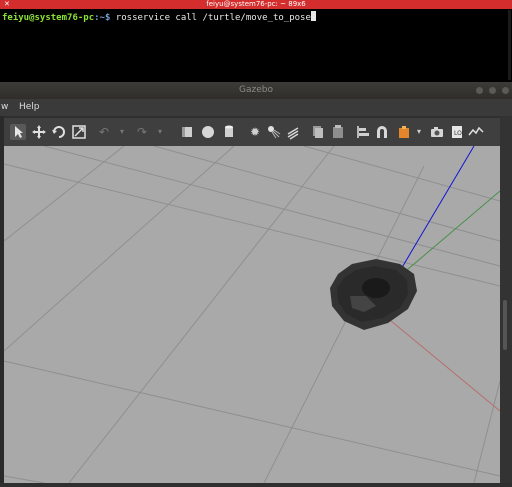  What do you see at coordinates (382, 132) in the screenshot?
I see `magnet-icon` at bounding box center [382, 132].